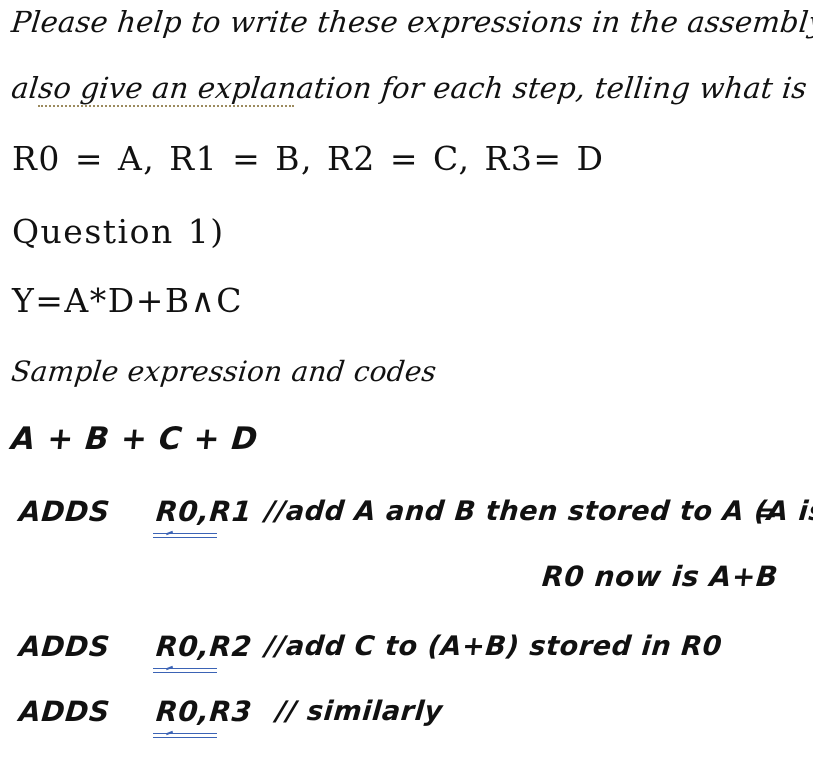  I want to click on question-heading: Question 1), so click(118, 231).